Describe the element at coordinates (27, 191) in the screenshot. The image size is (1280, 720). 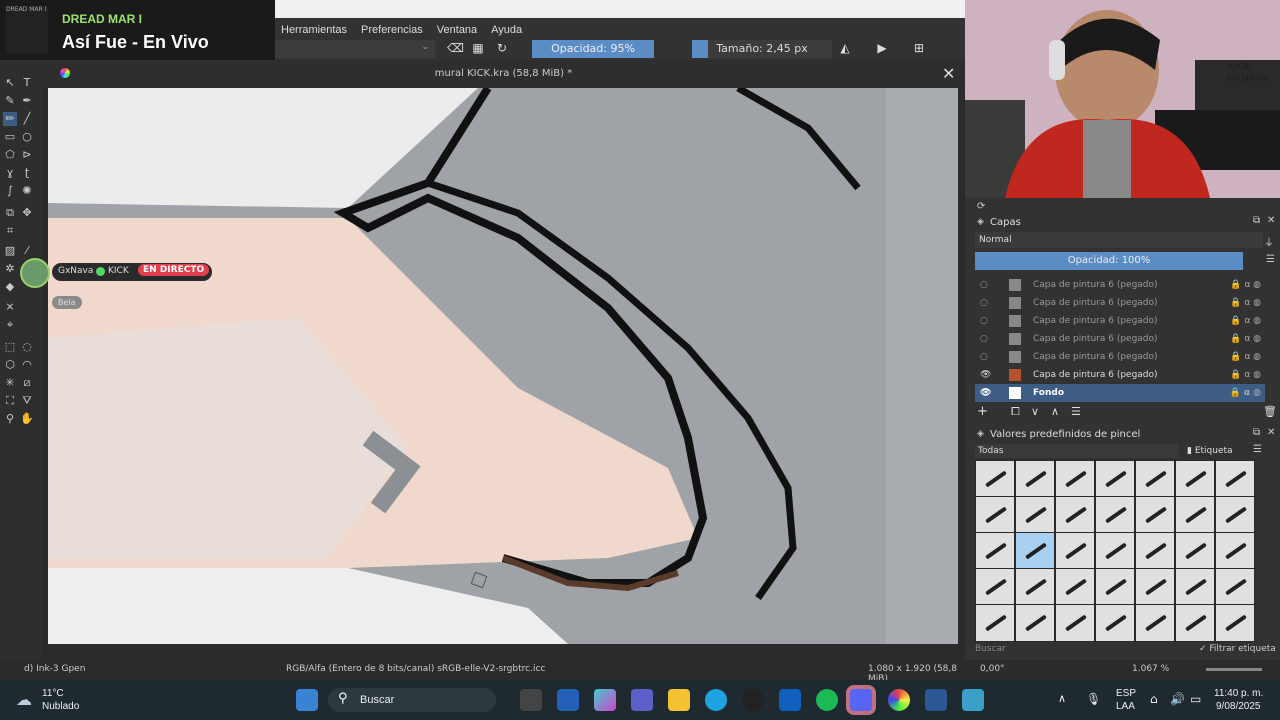
I see `multibrush-icon: ✺` at that location.